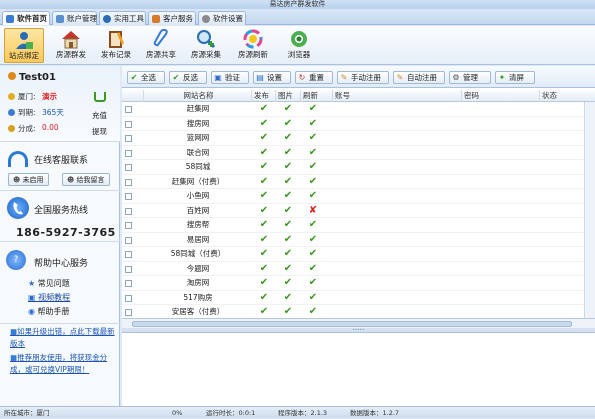 Image resolution: width=595 pixels, height=419 pixels. What do you see at coordinates (353, 153) in the screenshot?
I see `table-row: 联合网 ✔ ✔ ✔` at bounding box center [353, 153].